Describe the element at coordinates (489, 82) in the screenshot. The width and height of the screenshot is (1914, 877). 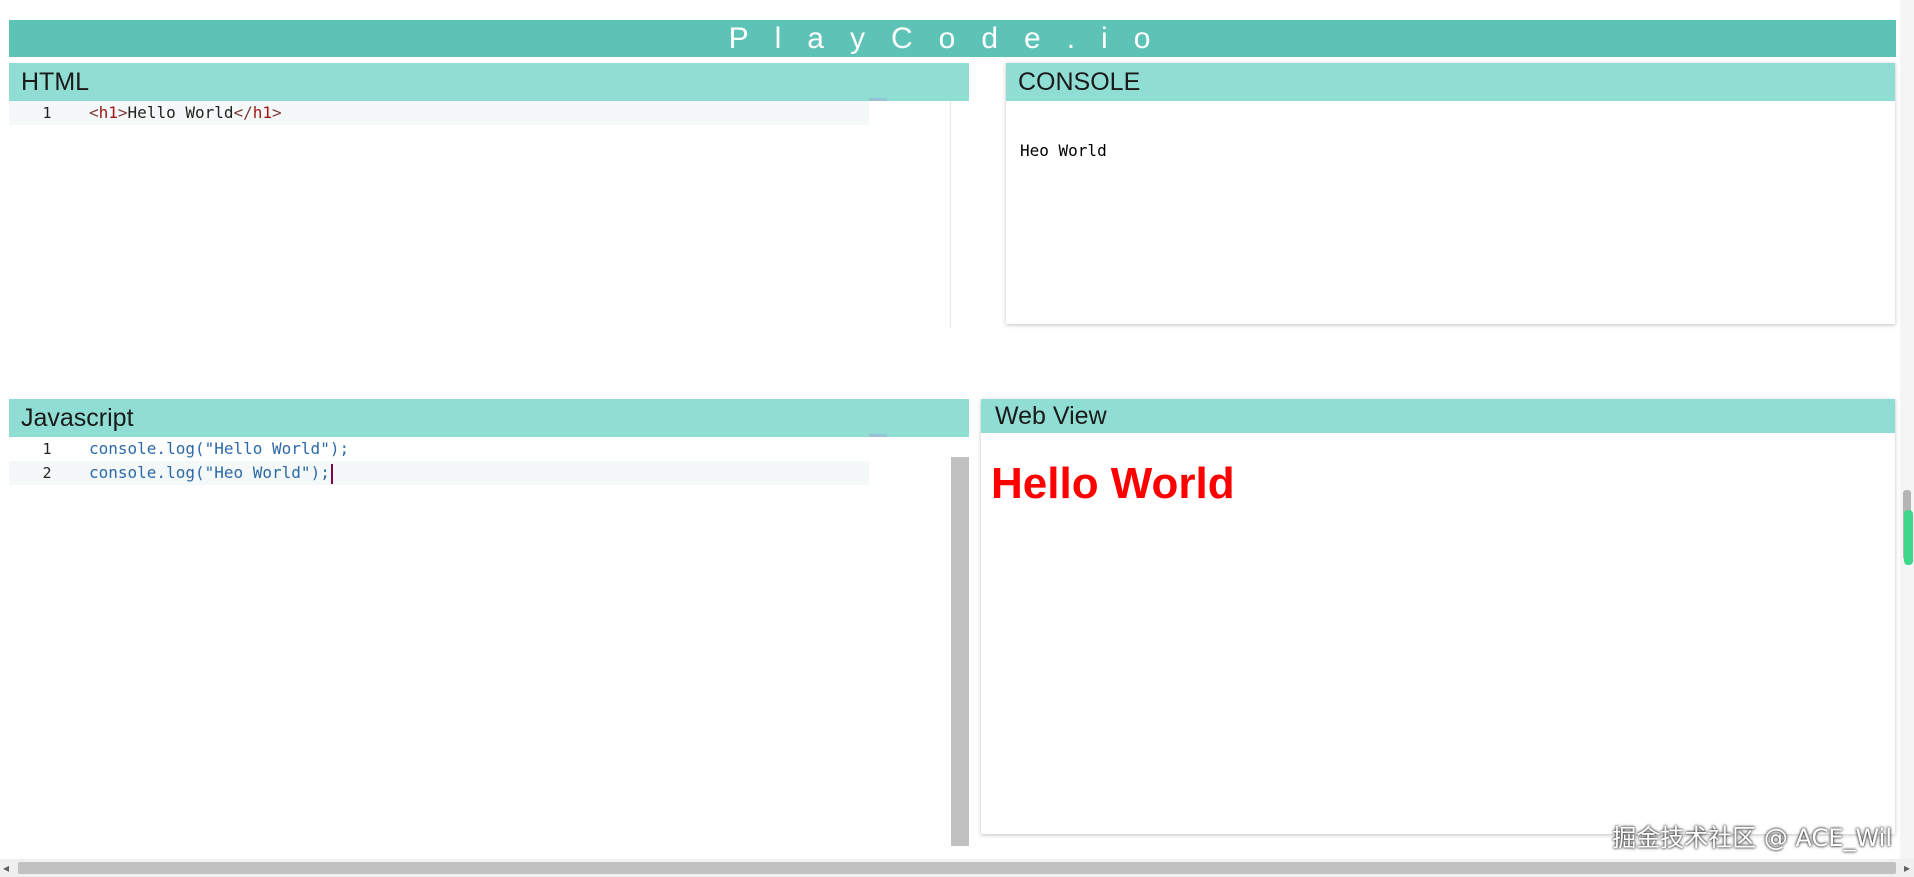
I see `html-panel-header: HTML` at that location.